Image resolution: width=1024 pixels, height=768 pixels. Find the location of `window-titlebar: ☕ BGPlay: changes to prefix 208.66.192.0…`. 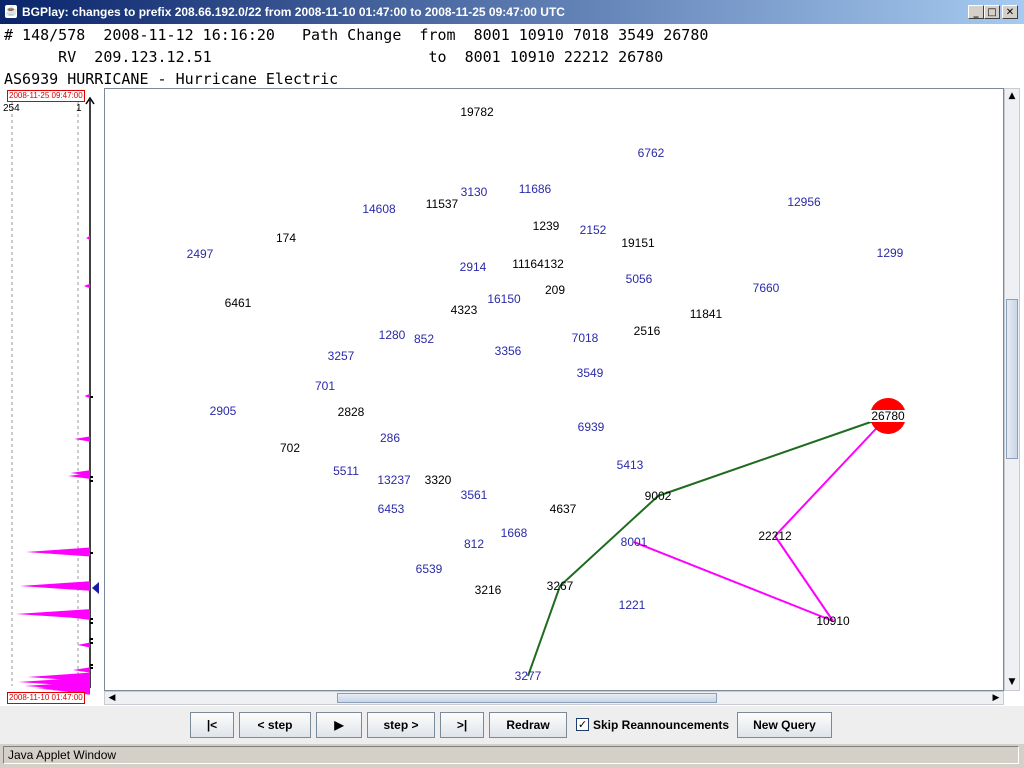

window-titlebar: ☕ BGPlay: changes to prefix 208.66.192.0… is located at coordinates (512, 12).